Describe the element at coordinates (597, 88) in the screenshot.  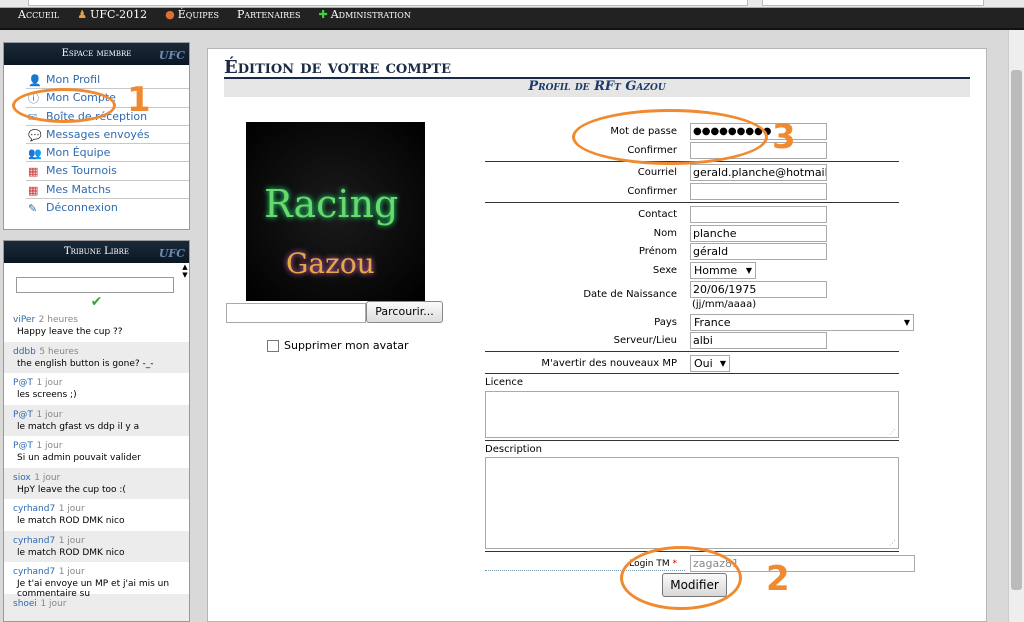
I see `profile-header: Profil de RFt Gazou` at that location.